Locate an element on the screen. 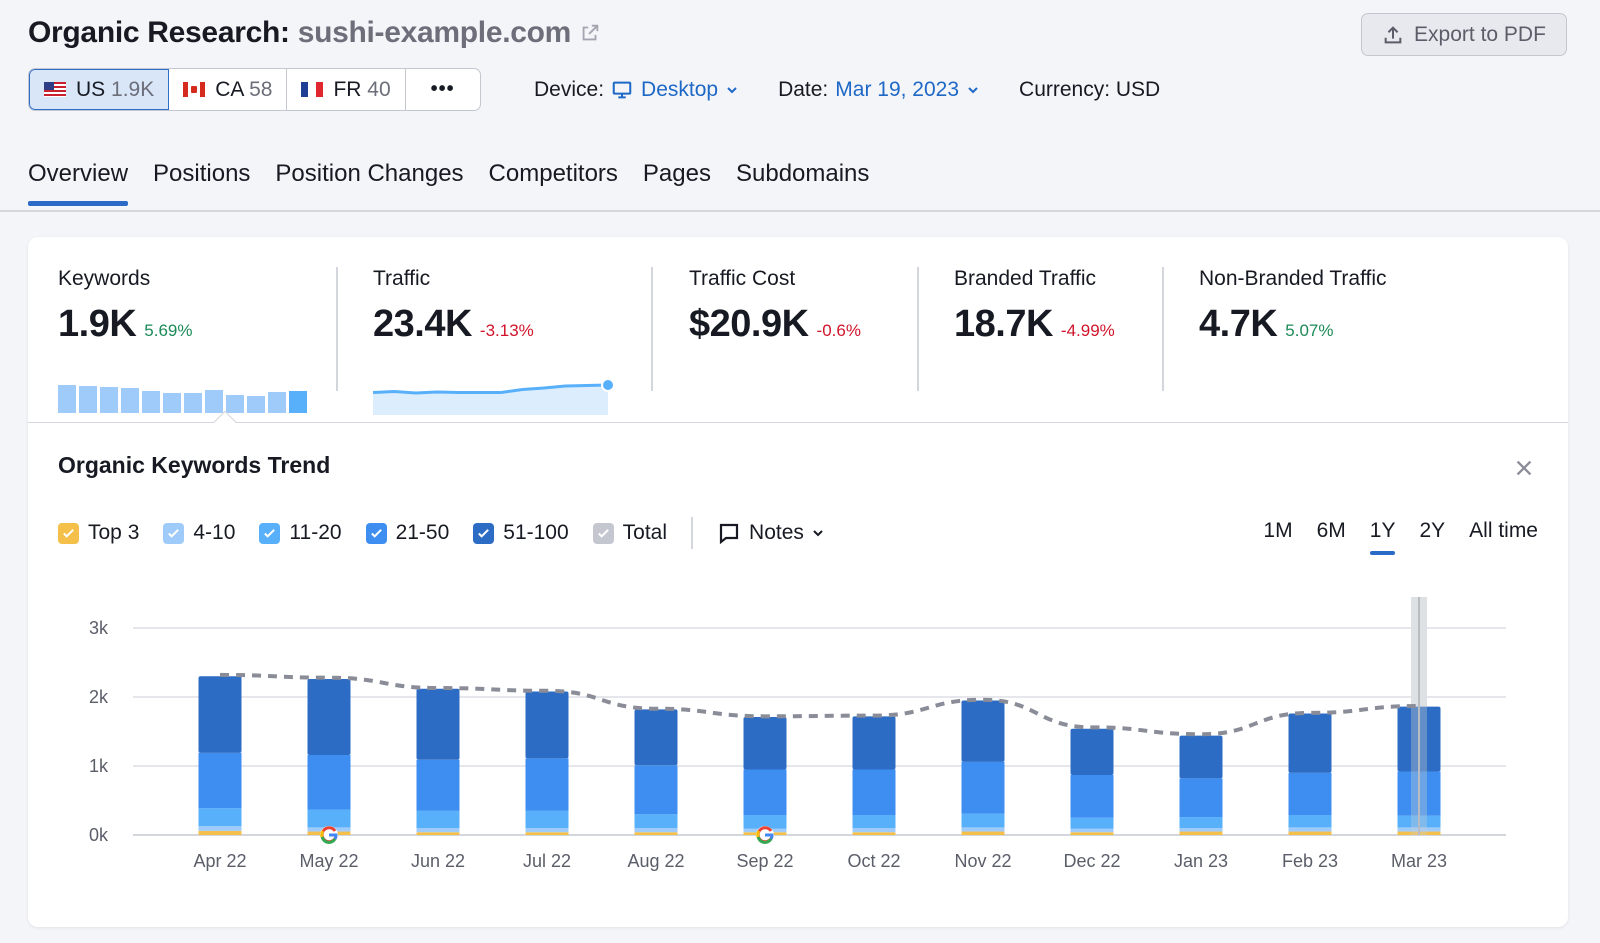  legend-total: Total is located at coordinates (629, 533).